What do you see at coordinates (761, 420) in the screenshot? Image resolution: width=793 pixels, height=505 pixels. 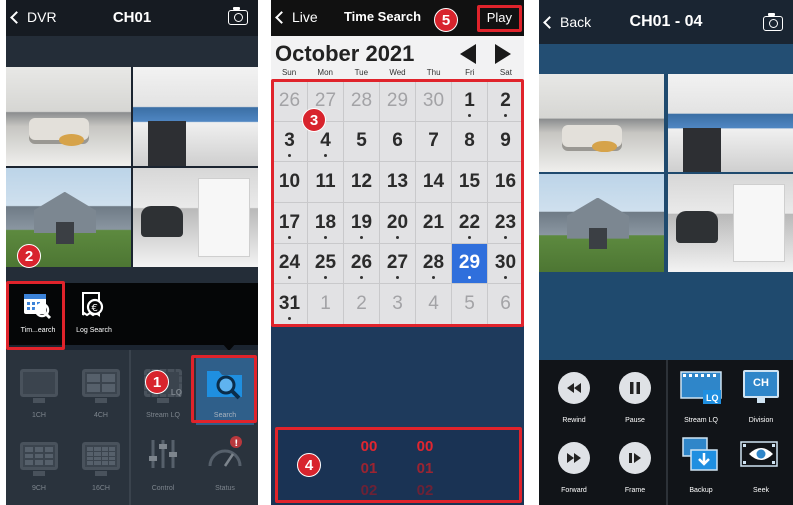 I see `control-label: Division` at bounding box center [761, 420].